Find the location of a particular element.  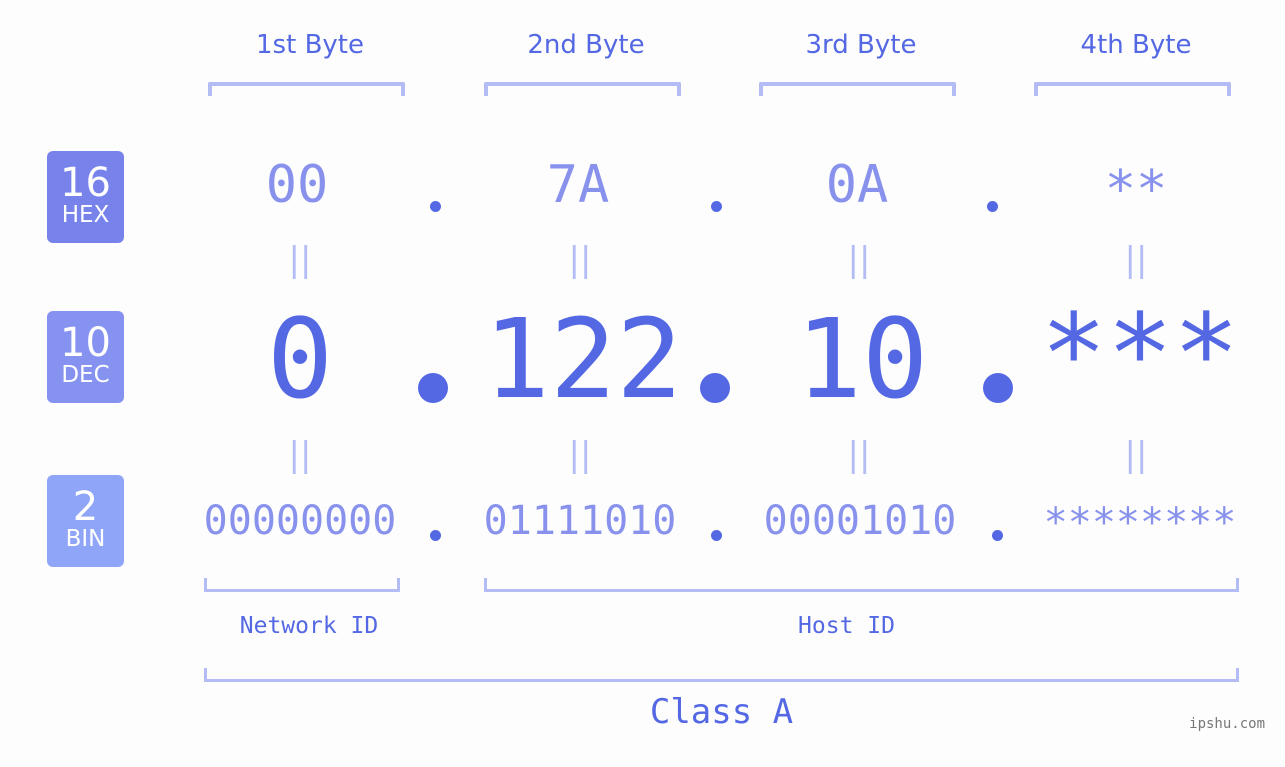

bin-value-2: 01111010 is located at coordinates (580, 521).